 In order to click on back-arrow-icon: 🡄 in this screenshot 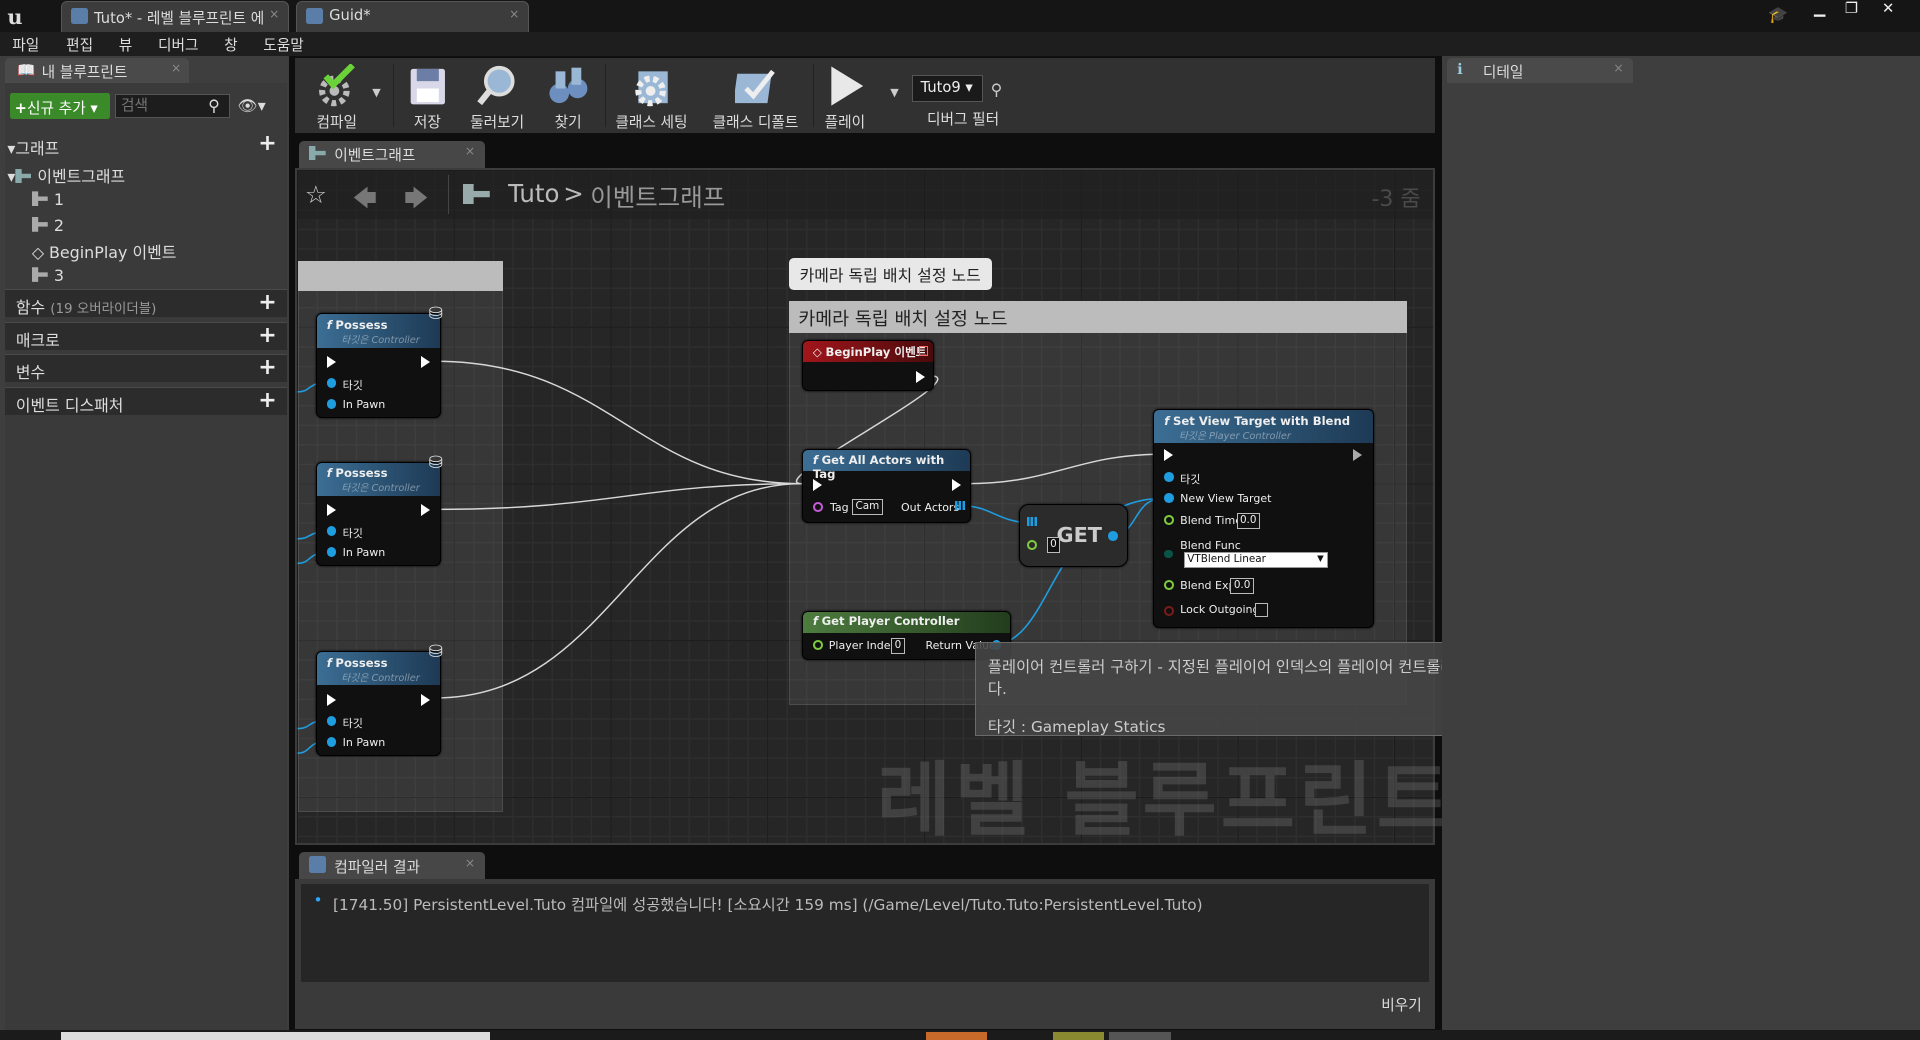, I will do `click(365, 201)`.